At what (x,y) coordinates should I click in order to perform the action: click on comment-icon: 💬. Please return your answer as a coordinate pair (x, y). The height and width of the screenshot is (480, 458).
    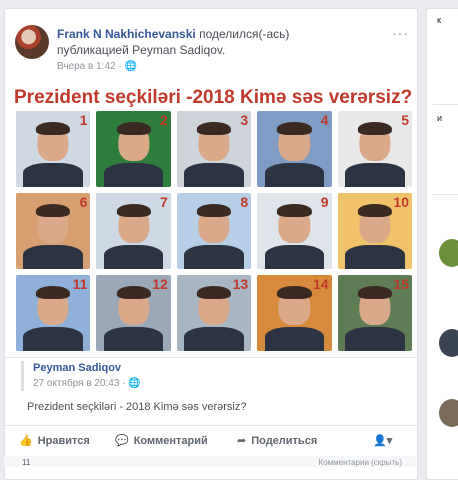
    Looking at the image, I should click on (122, 441).